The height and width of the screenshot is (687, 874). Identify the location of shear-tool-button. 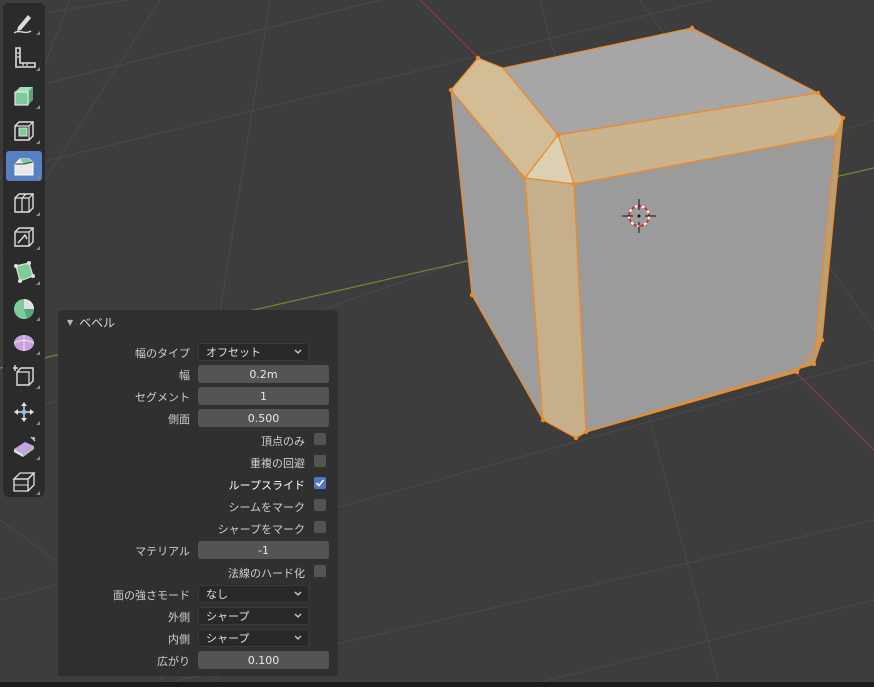
(24, 447).